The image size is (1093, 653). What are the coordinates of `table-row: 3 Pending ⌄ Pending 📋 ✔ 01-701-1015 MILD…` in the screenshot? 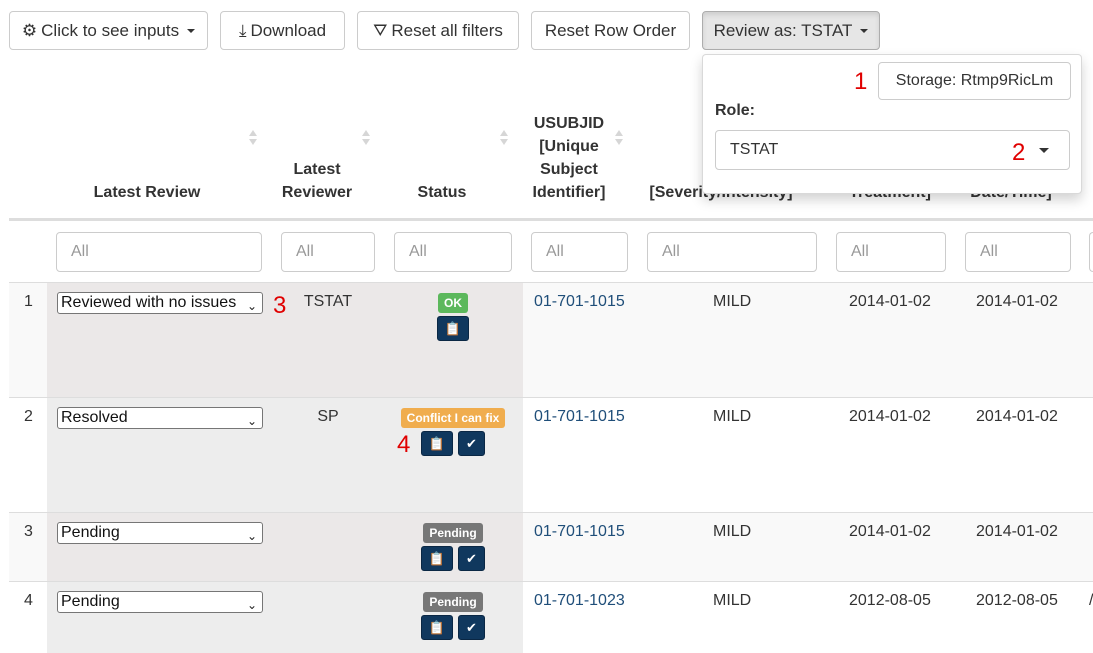 It's located at (551, 546).